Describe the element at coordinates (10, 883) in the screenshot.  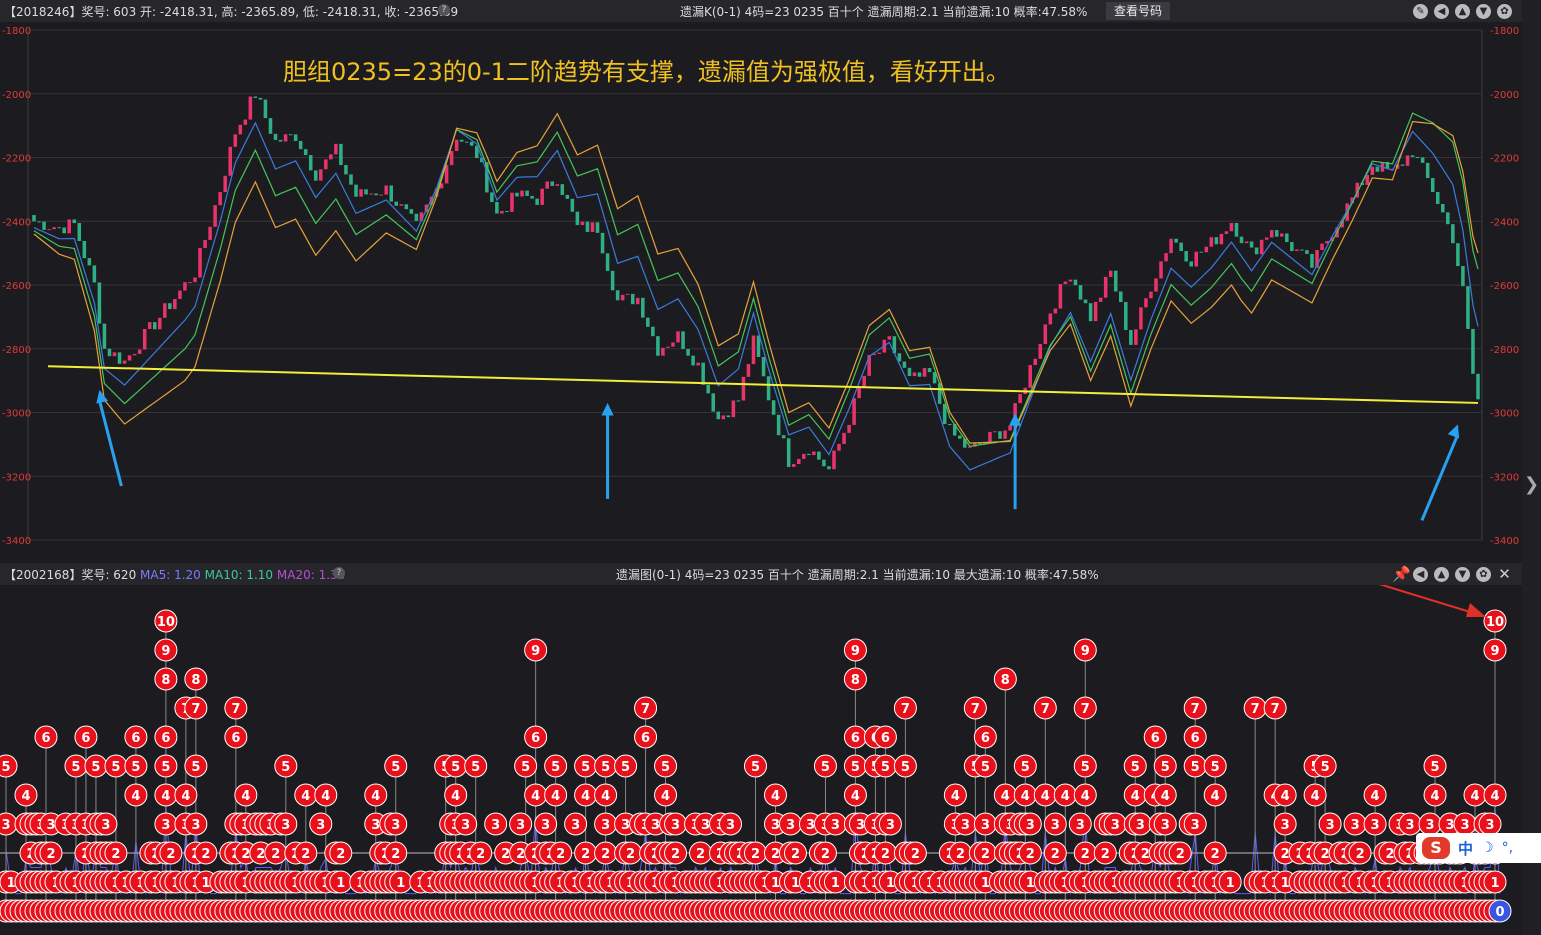
I see `omission-ball-label: 1` at that location.